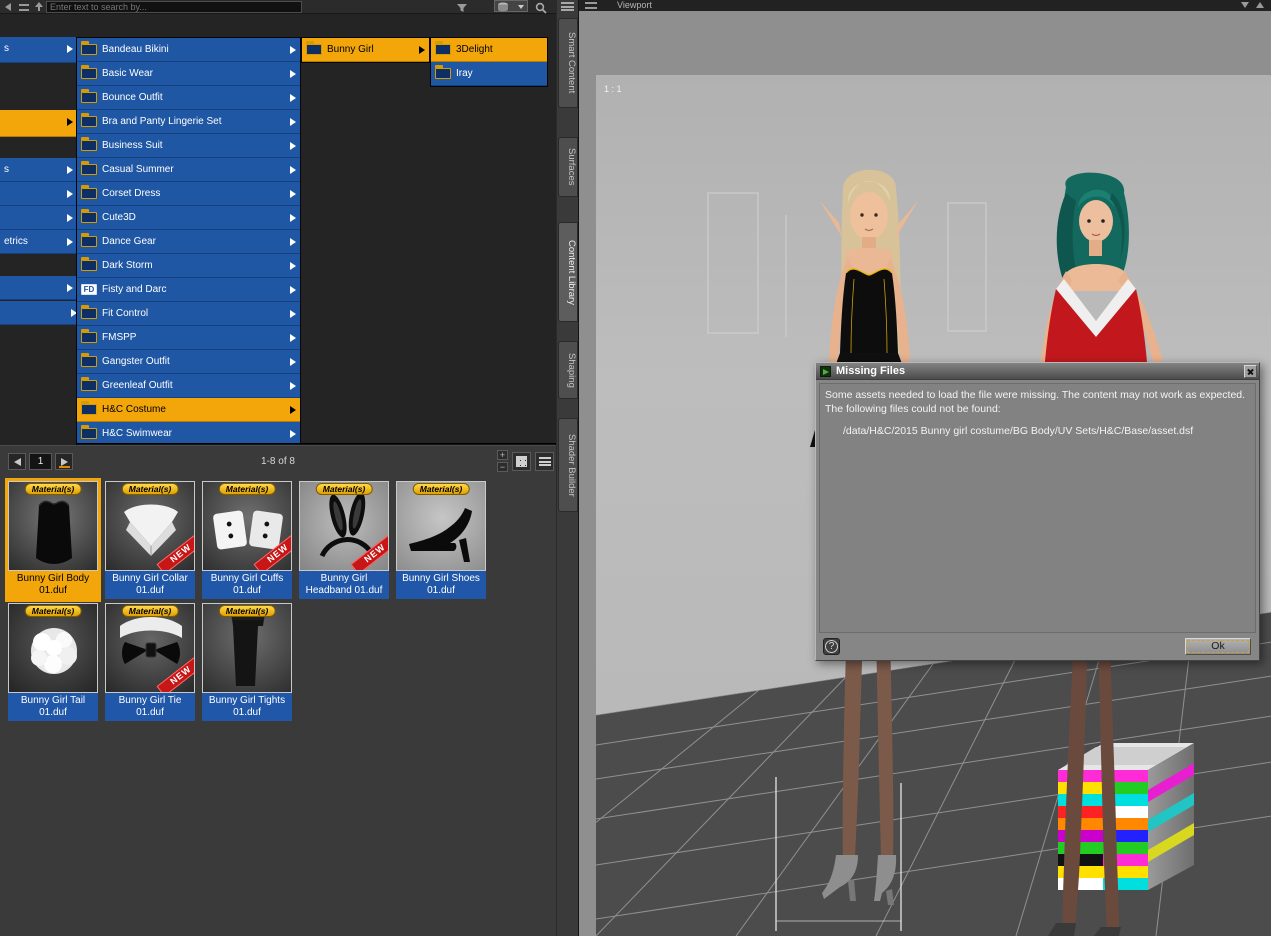  I want to click on menu-item-iray: Iray, so click(489, 74).